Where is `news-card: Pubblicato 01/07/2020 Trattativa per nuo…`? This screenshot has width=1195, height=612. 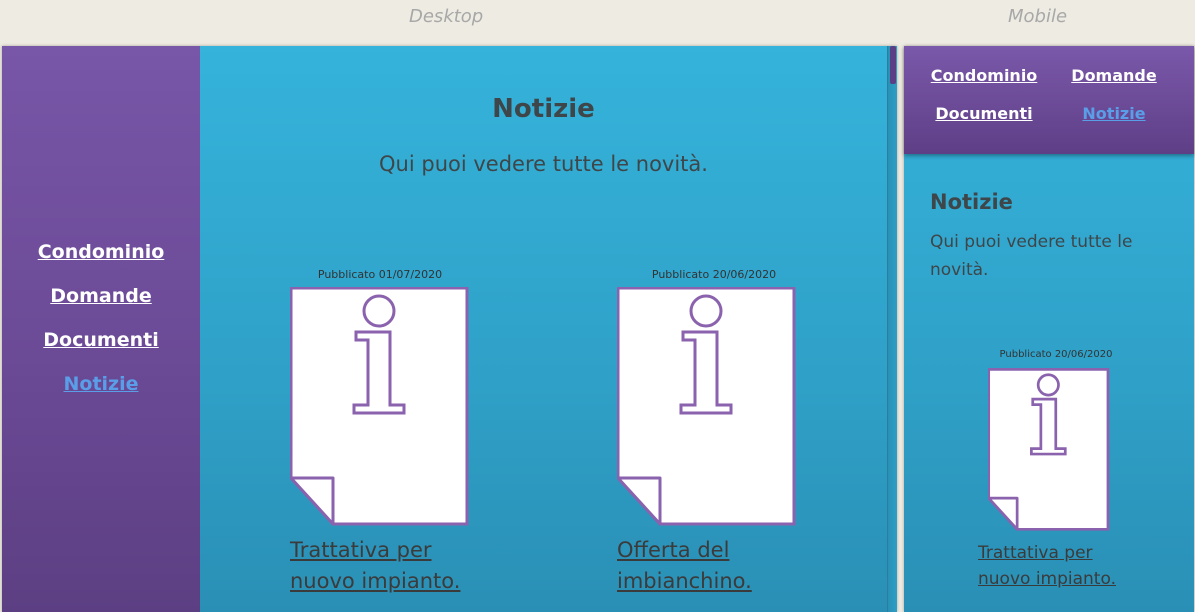 news-card: Pubblicato 01/07/2020 Trattativa per nuo… is located at coordinates (390, 432).